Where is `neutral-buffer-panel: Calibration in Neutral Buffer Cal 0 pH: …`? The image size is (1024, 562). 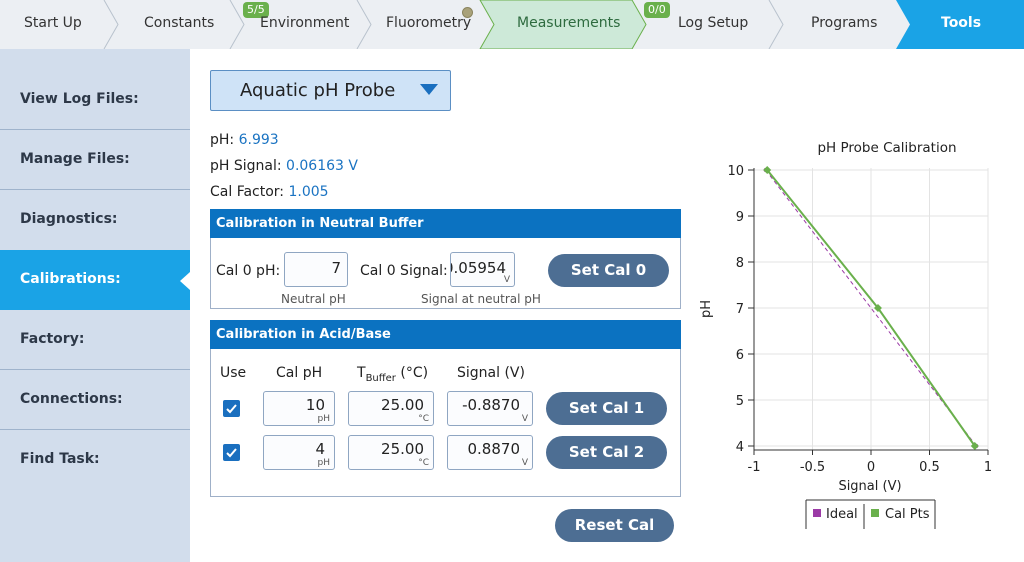 neutral-buffer-panel: Calibration in Neutral Buffer Cal 0 pH: … is located at coordinates (445, 259).